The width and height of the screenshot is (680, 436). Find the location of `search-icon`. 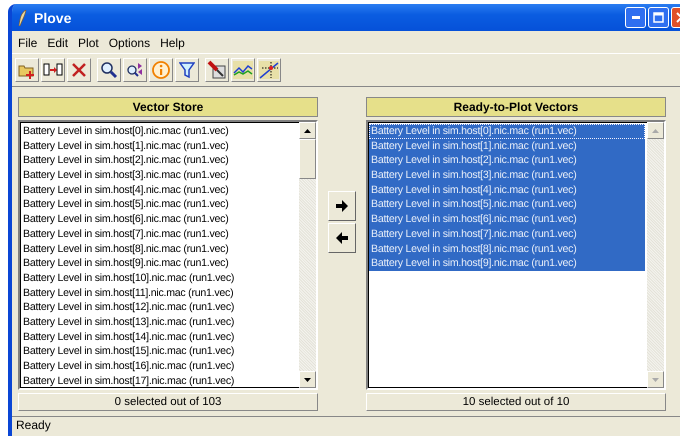

search-icon is located at coordinates (109, 70).